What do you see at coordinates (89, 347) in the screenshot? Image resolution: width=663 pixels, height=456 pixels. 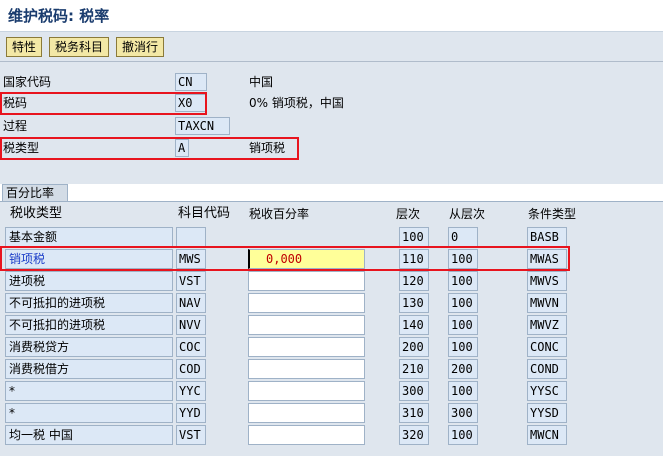 I see `row-tax-type: 消费税贷方` at bounding box center [89, 347].